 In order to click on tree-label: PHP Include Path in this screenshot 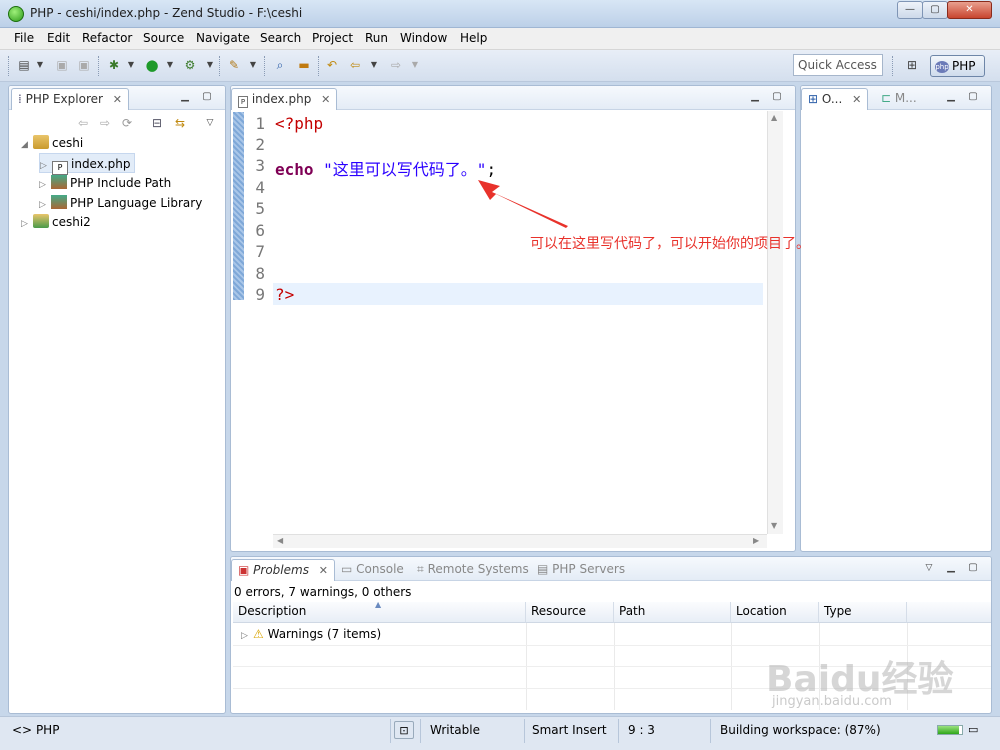, I will do `click(121, 183)`.